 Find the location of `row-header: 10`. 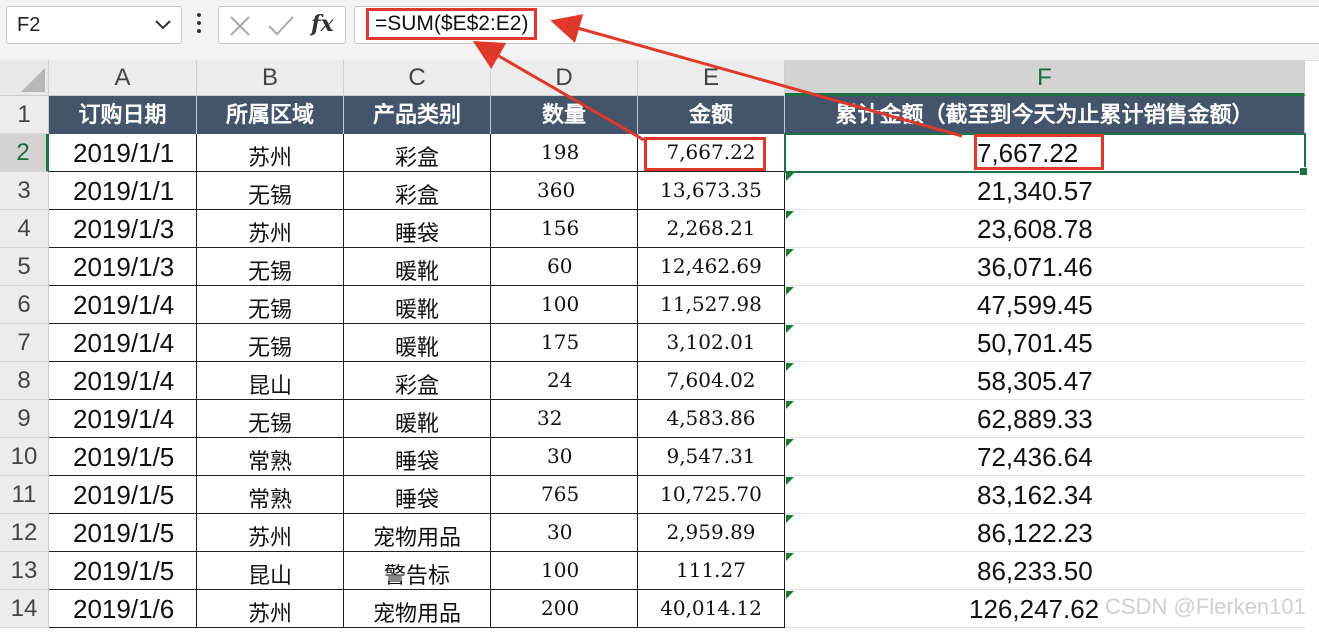

row-header: 10 is located at coordinates (24, 457).